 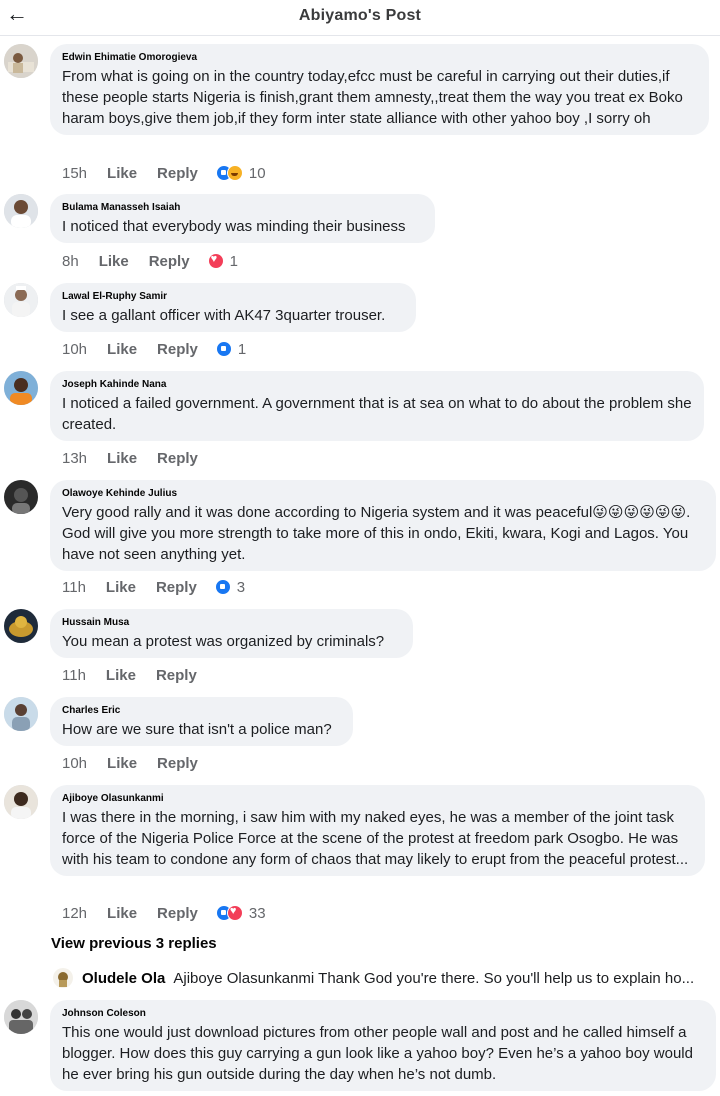 I want to click on reaction-count: 10, so click(x=257, y=173).